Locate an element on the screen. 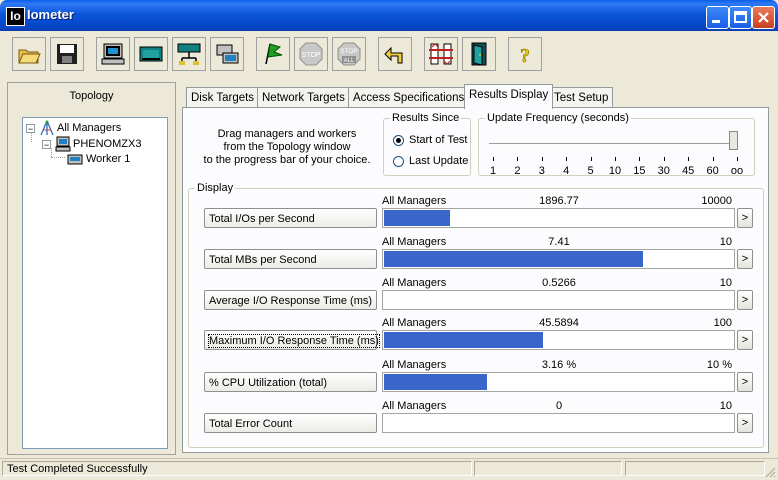  topology-title: Topology is located at coordinates (91, 96).